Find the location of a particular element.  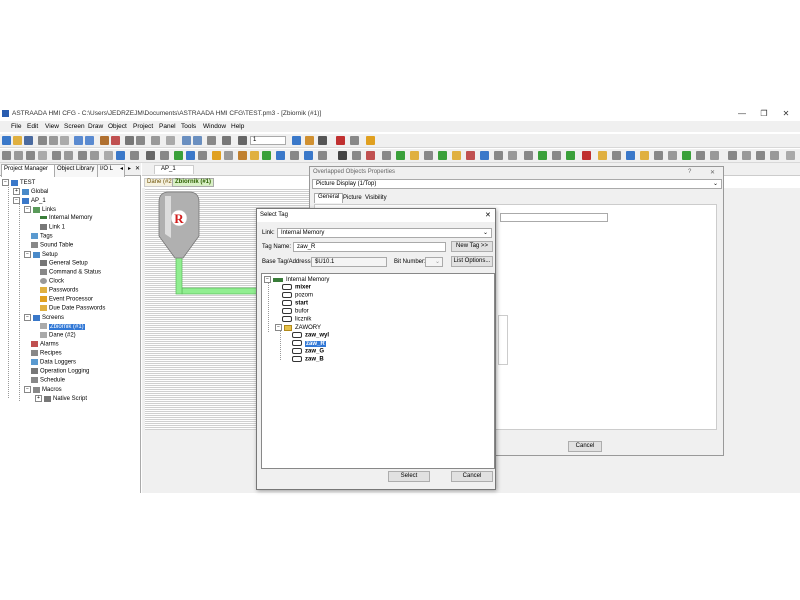

tree-item-operation-logging: Operation Logging is located at coordinates (60, 371).